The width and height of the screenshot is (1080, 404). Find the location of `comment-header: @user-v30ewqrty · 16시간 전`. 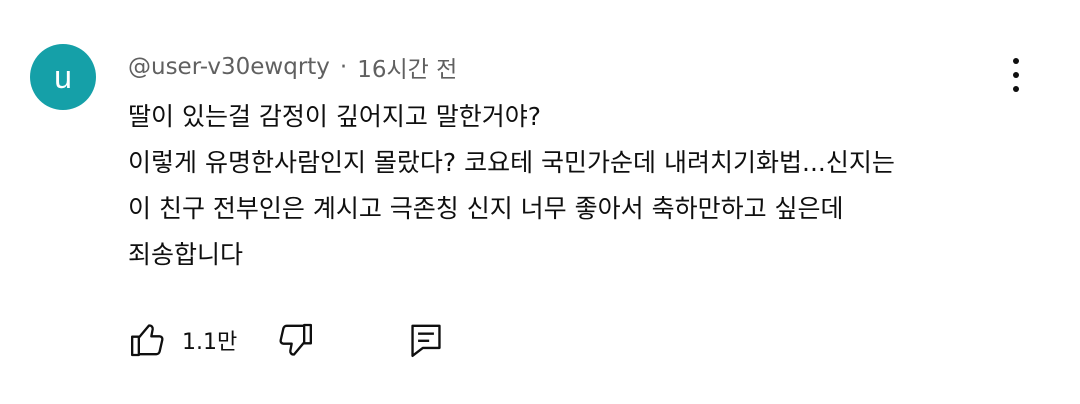

comment-header: @user-v30ewqrty · 16시간 전 is located at coordinates (292, 67).